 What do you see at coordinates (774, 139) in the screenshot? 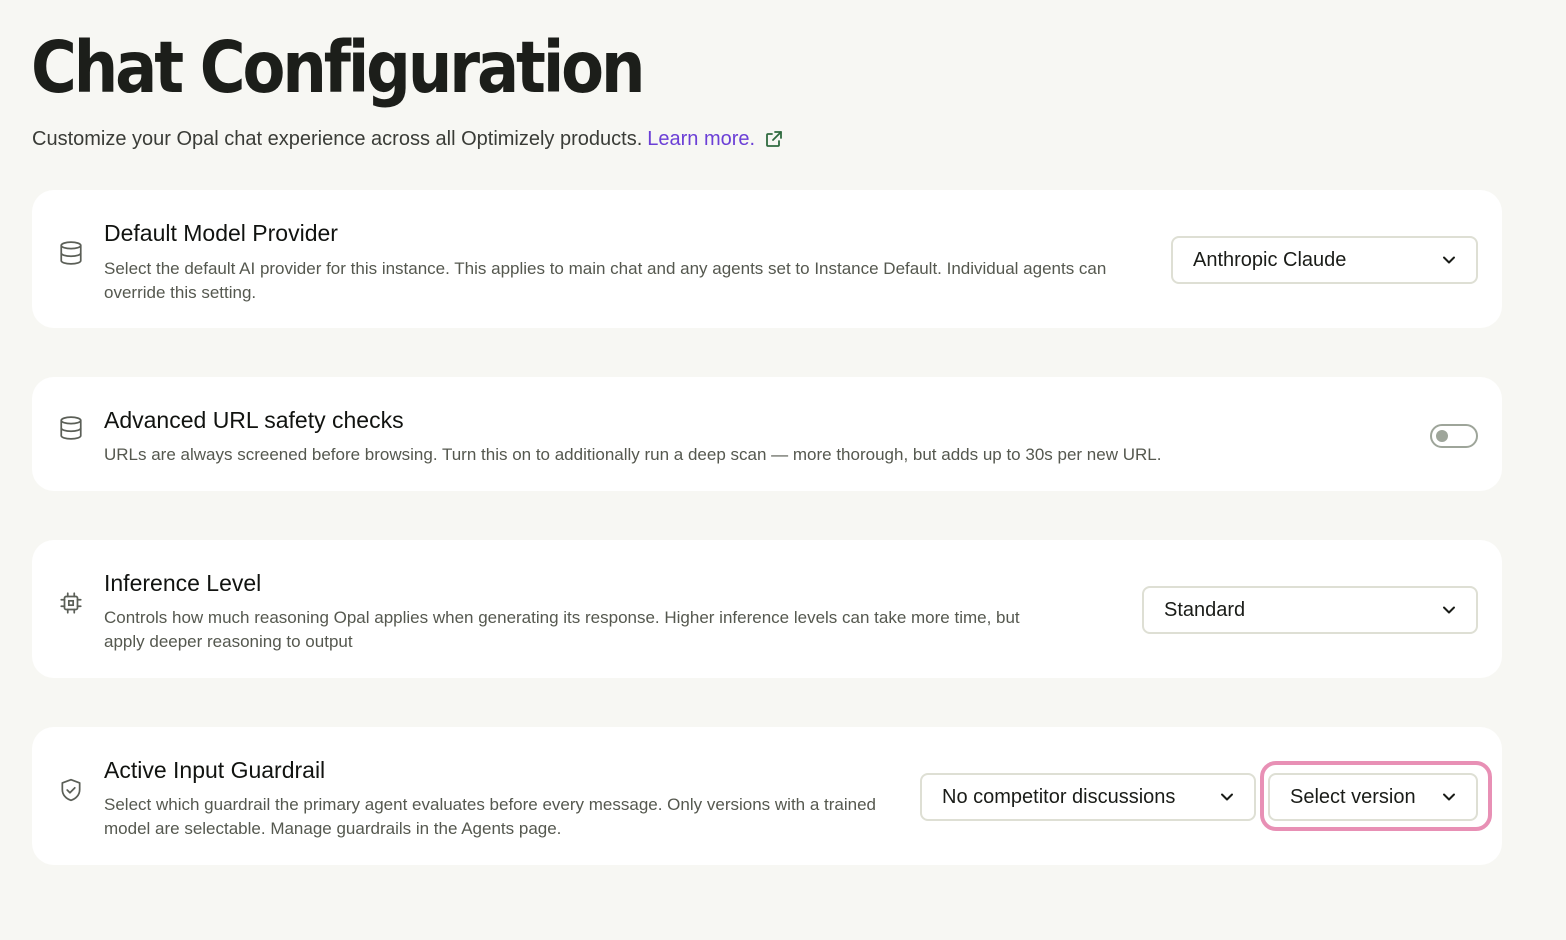
I see `external-link-icon` at bounding box center [774, 139].